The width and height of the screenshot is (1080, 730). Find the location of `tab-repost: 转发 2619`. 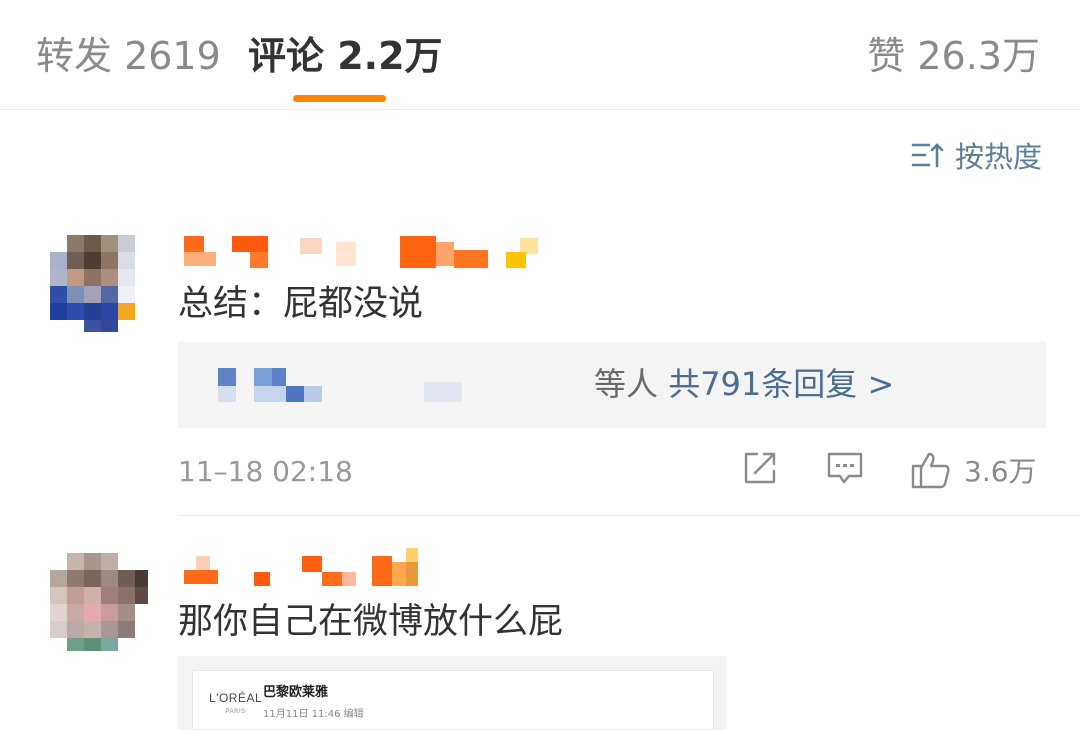

tab-repost: 转发 2619 is located at coordinates (128, 56).